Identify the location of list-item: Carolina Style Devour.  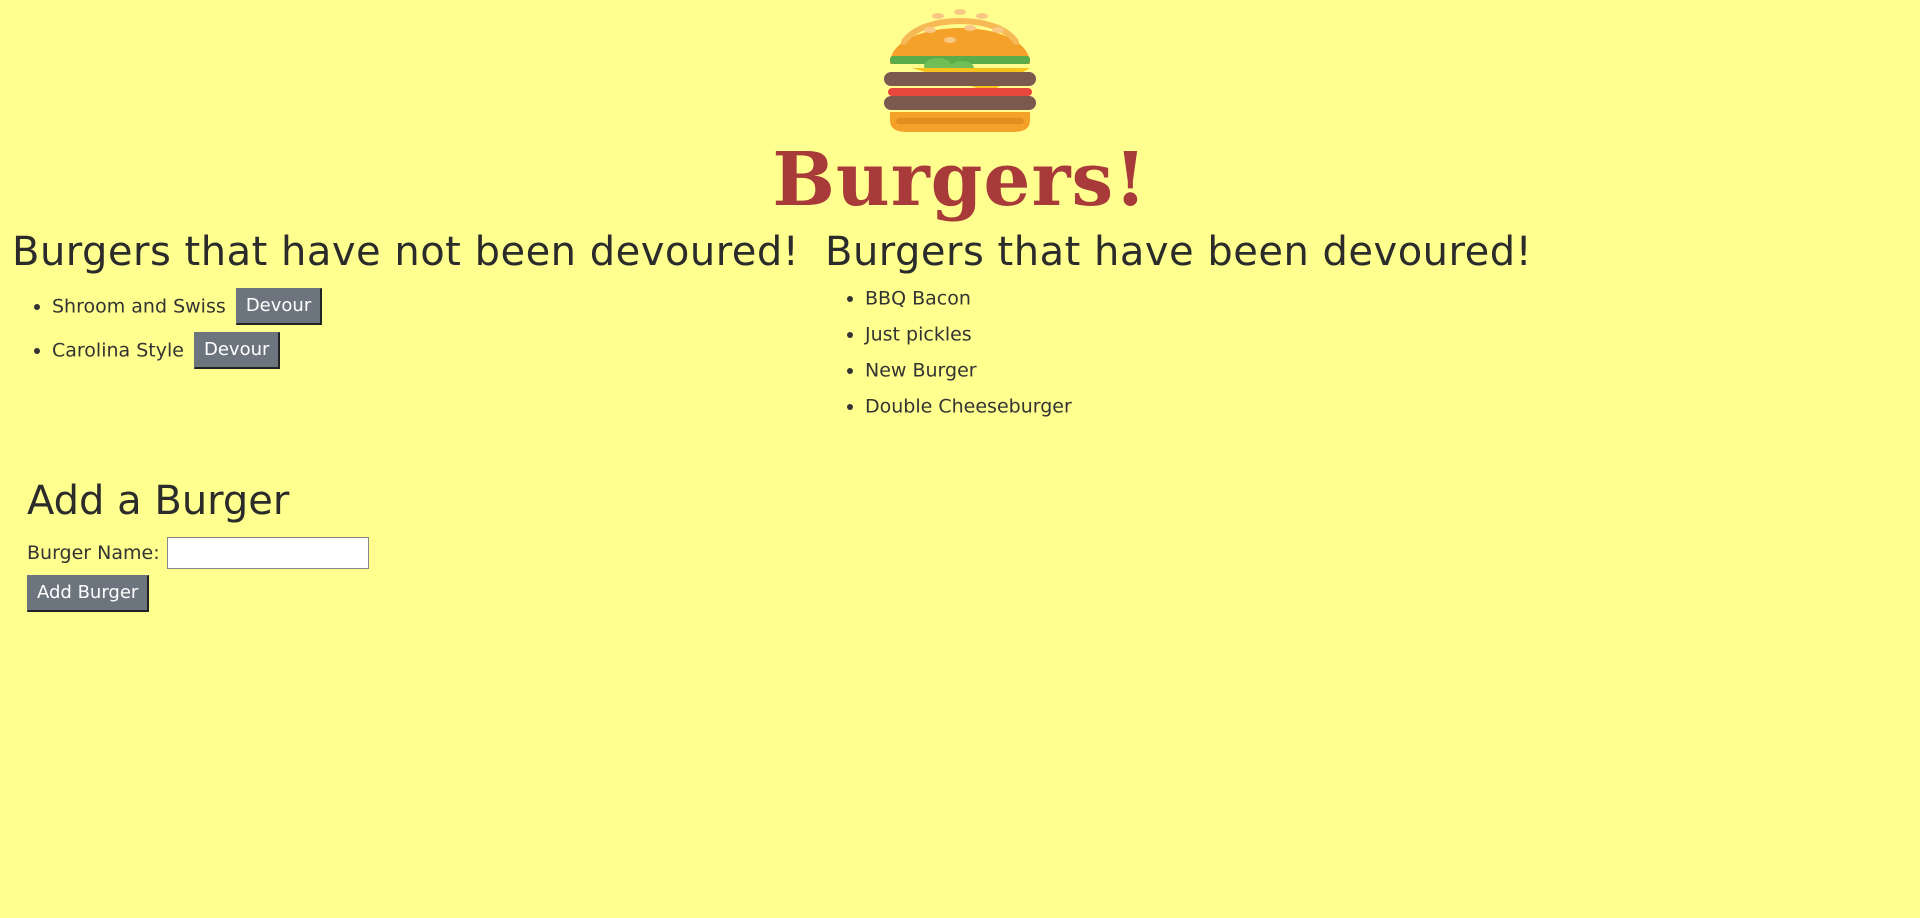
(425, 350).